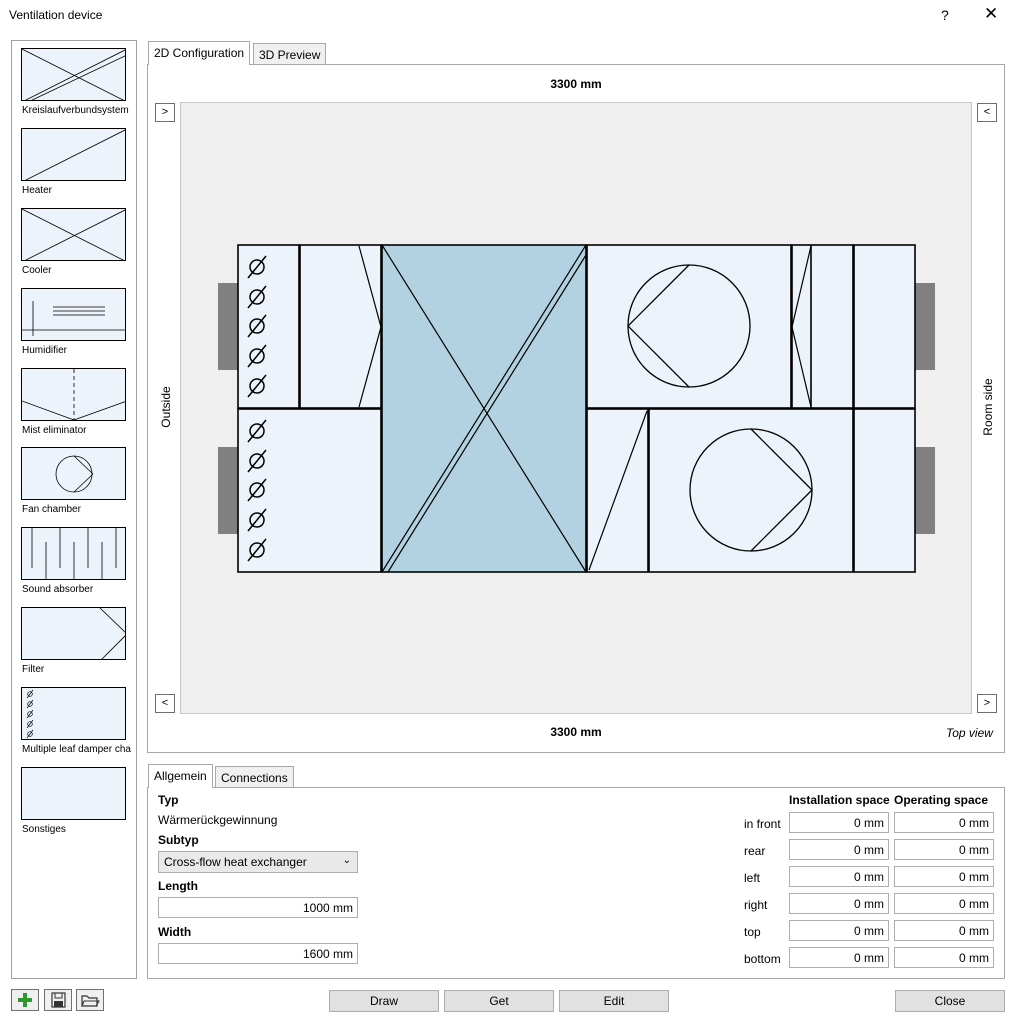 This screenshot has width=1016, height=1023. I want to click on outside-connector-top, so click(228, 326).